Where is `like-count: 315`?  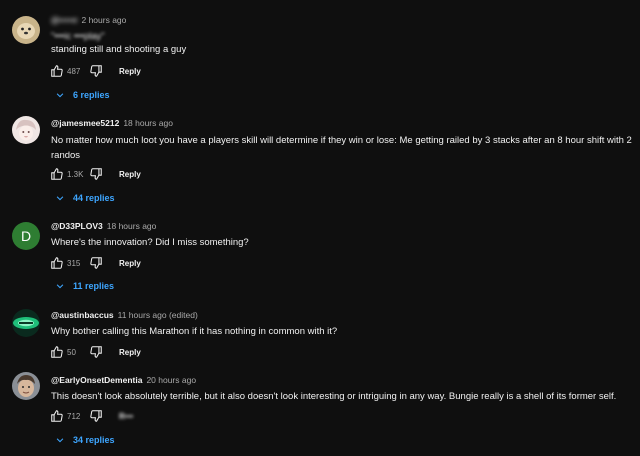
like-count: 315 is located at coordinates (74, 263).